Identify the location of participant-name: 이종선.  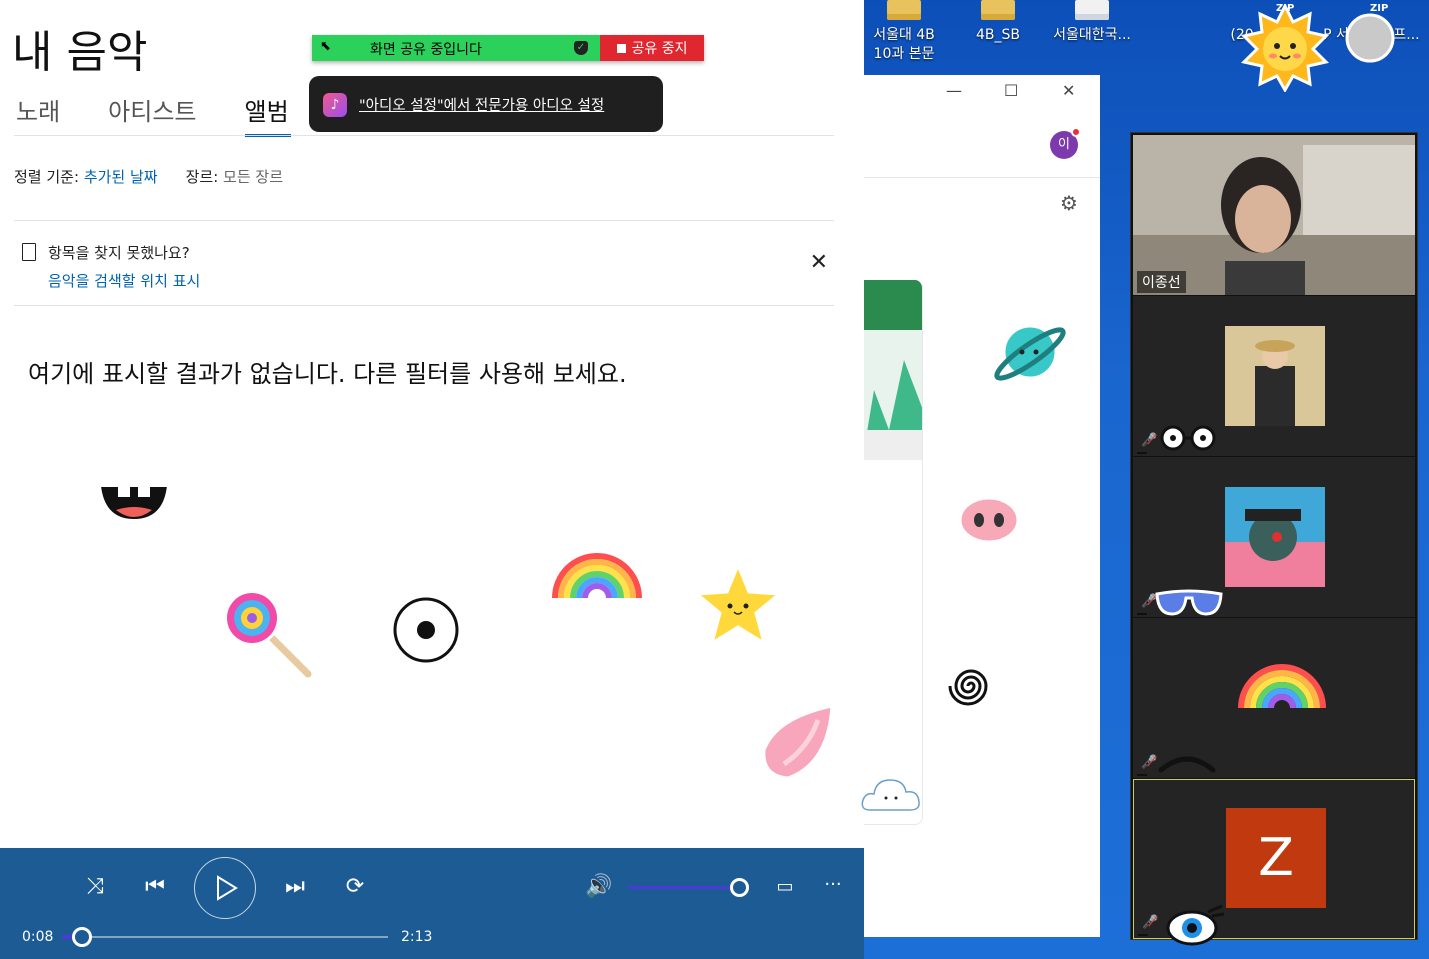
(1161, 282).